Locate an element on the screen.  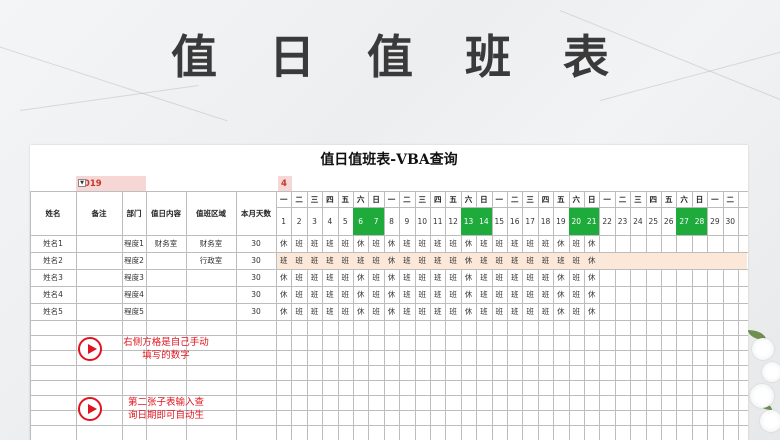
cell-duty-content is located at coordinates (166, 277).